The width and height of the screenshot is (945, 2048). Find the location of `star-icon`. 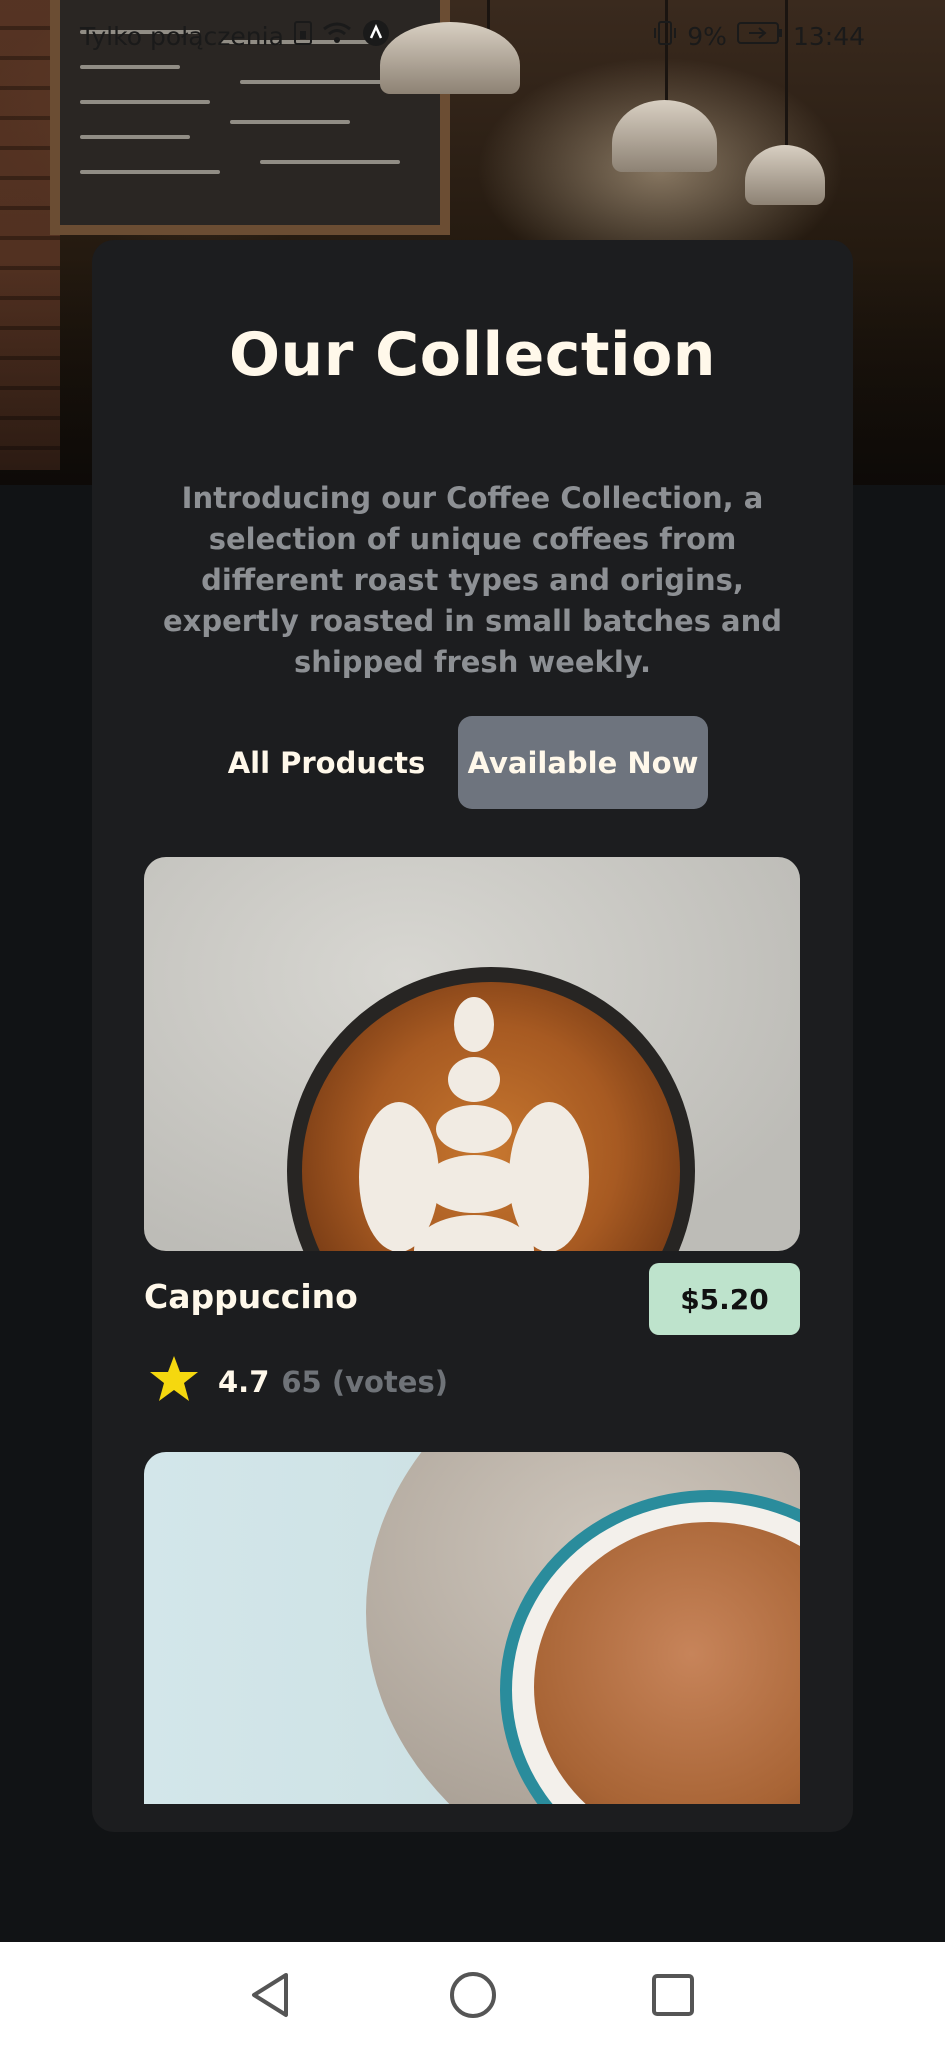

star-icon is located at coordinates (174, 1382).